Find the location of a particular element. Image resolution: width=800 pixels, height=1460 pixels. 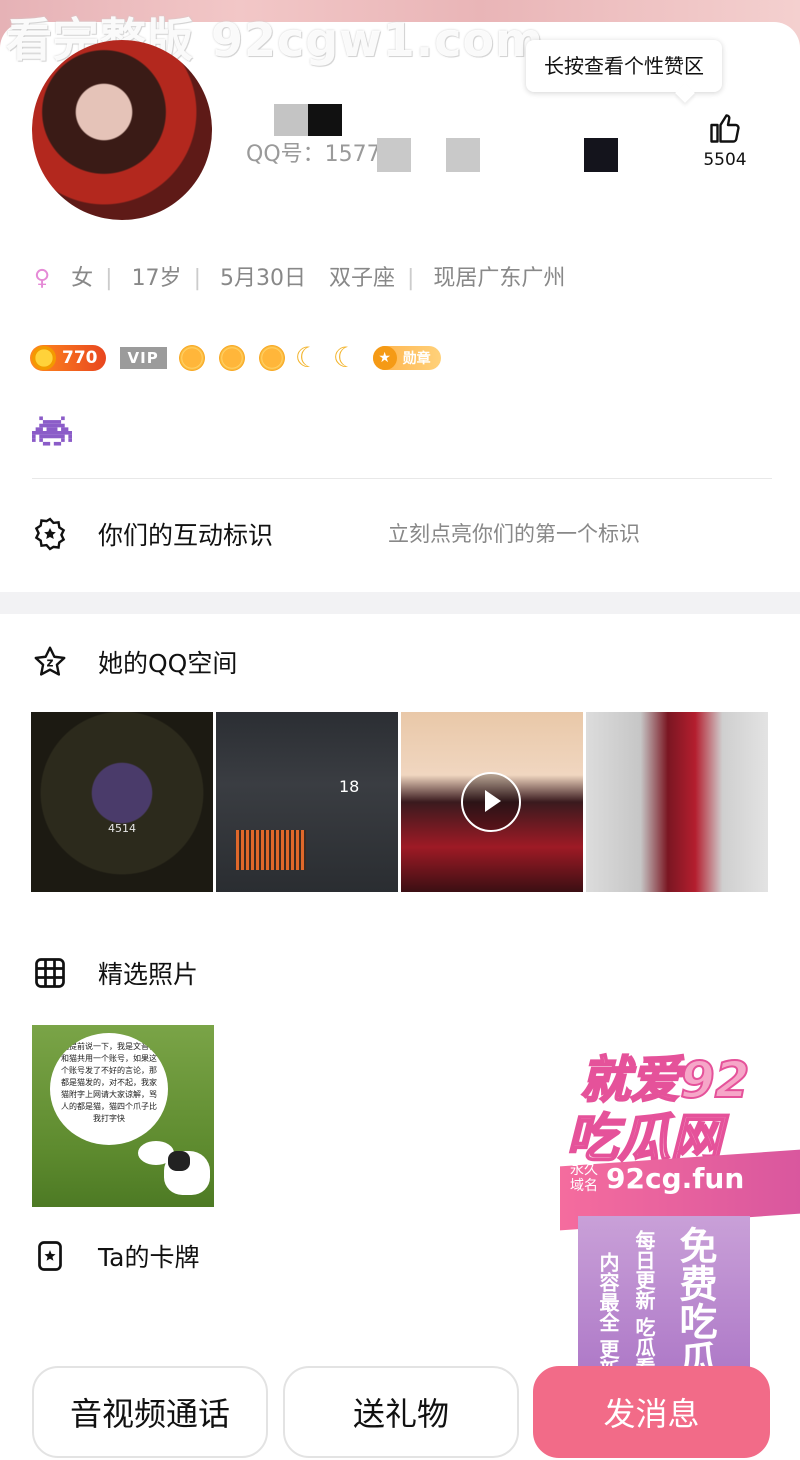

qzone-thumb is located at coordinates (677, 802).